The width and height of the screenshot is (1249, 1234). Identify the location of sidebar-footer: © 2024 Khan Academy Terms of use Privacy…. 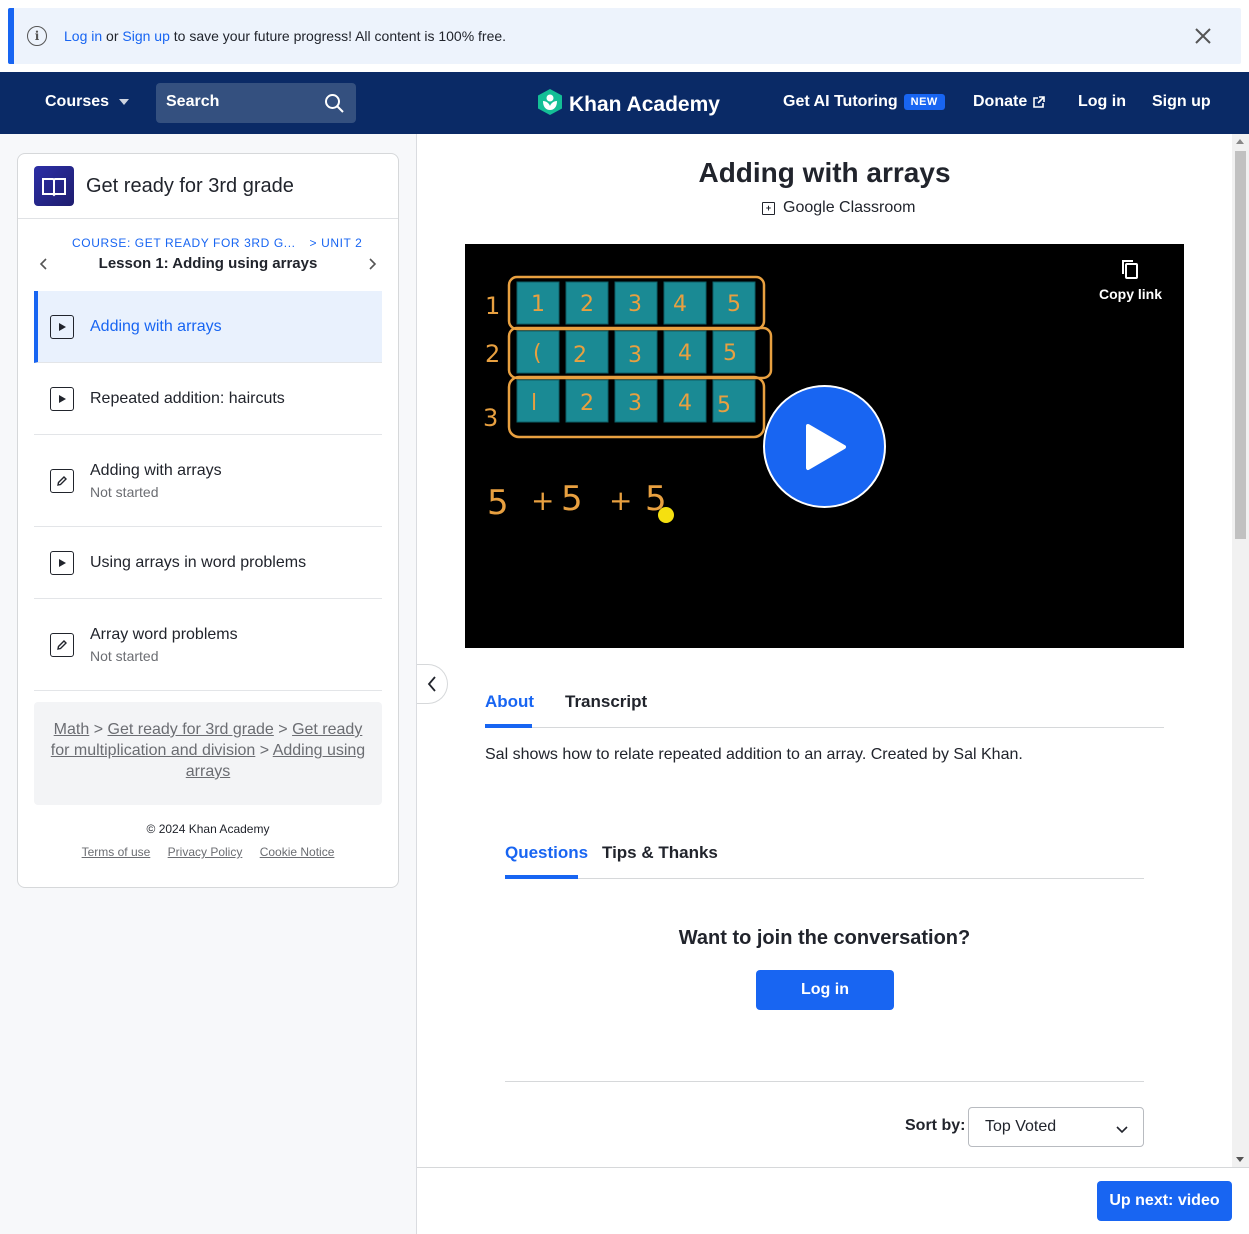
(208, 840).